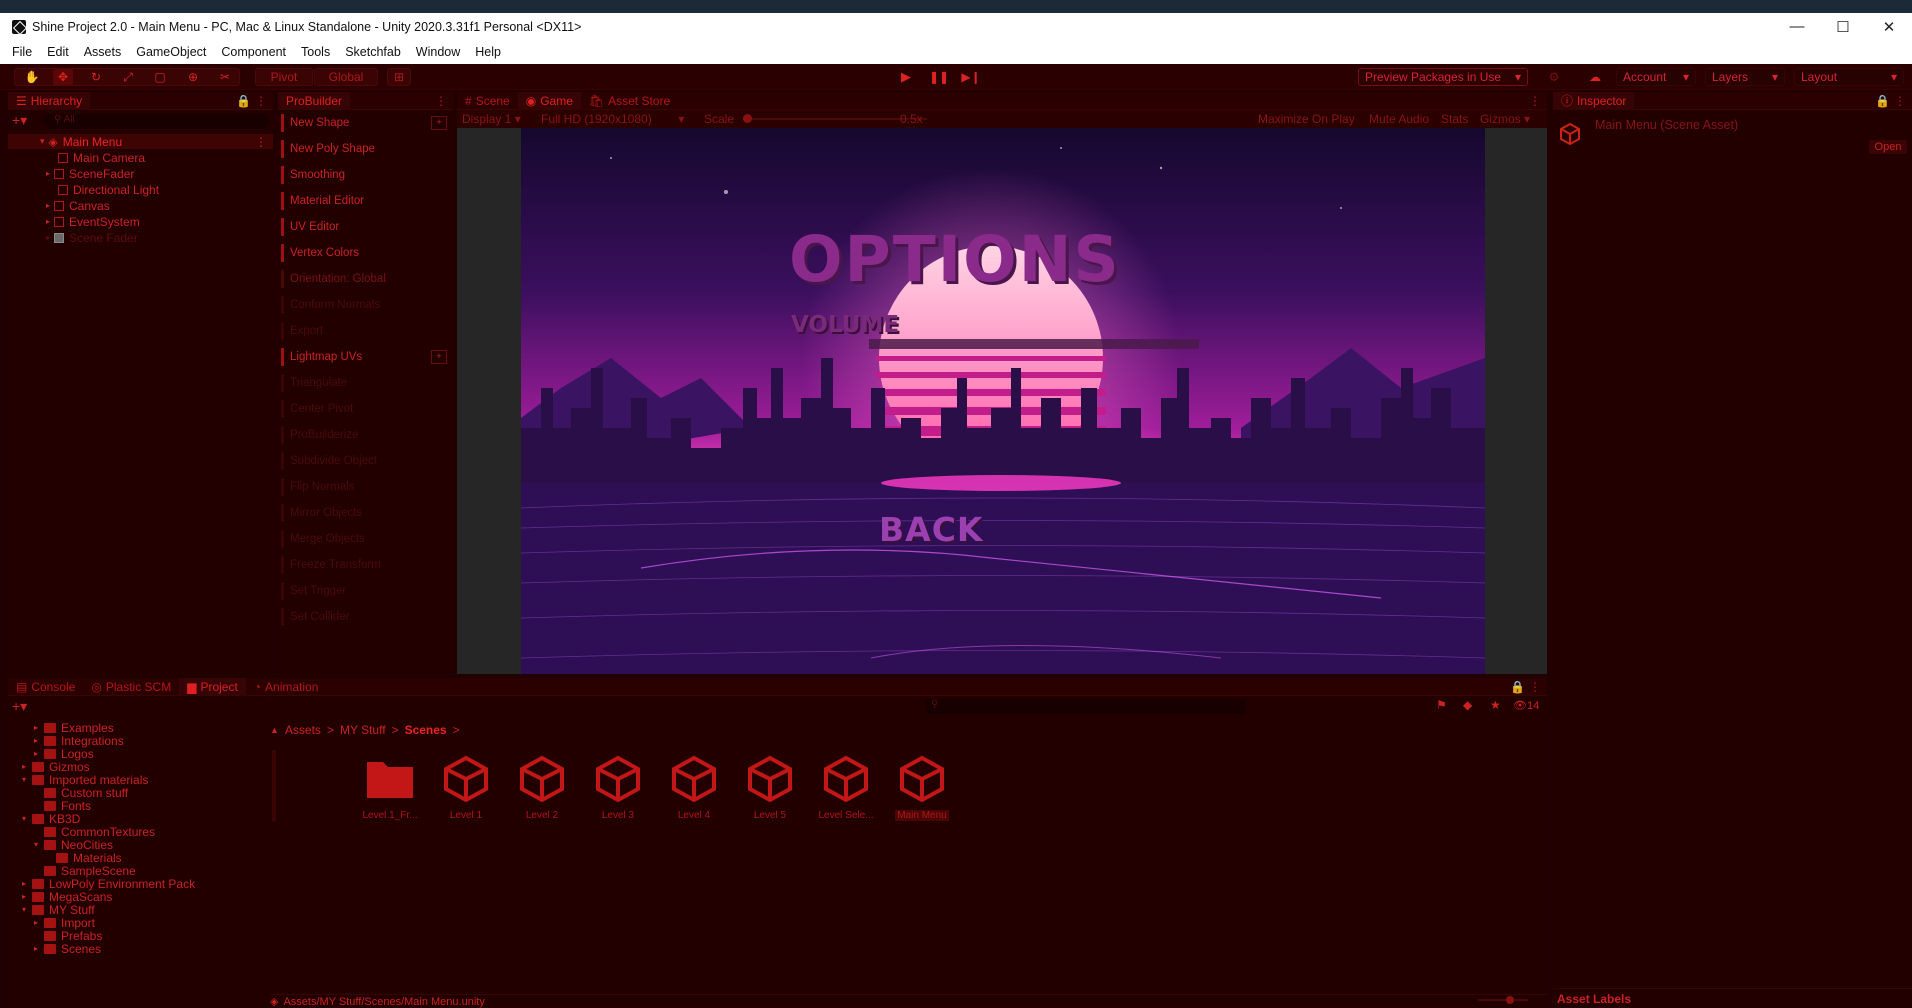 The image size is (1912, 1008). What do you see at coordinates (351, 201) in the screenshot?
I see `pb-material-editor: Material Editor` at bounding box center [351, 201].